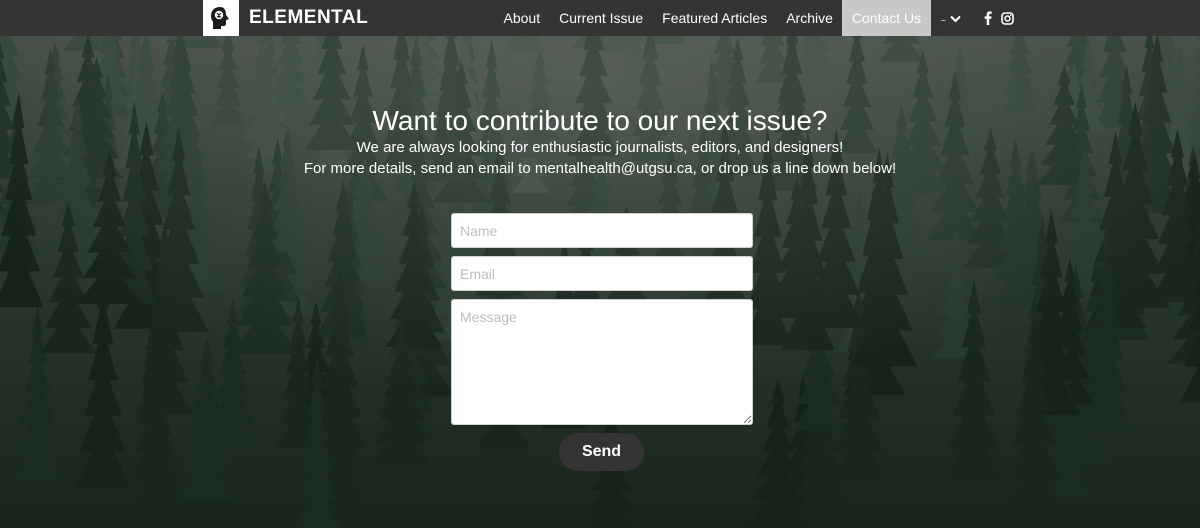 This screenshot has width=1200, height=528. Describe the element at coordinates (602, 362) in the screenshot. I see `message-textarea` at that location.